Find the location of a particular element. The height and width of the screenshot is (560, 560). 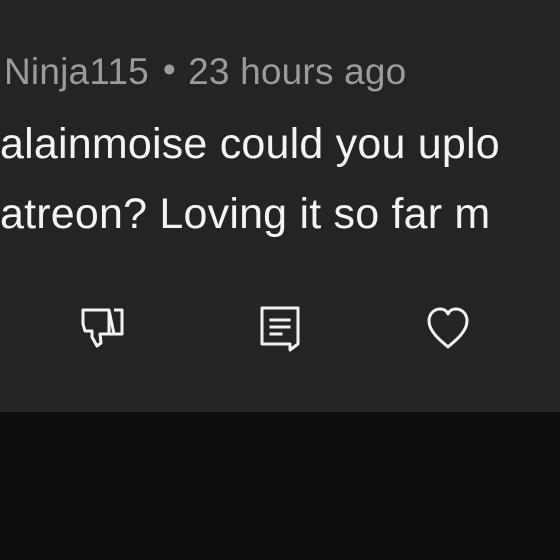

comment-author: Ninja115 is located at coordinates (76, 71).